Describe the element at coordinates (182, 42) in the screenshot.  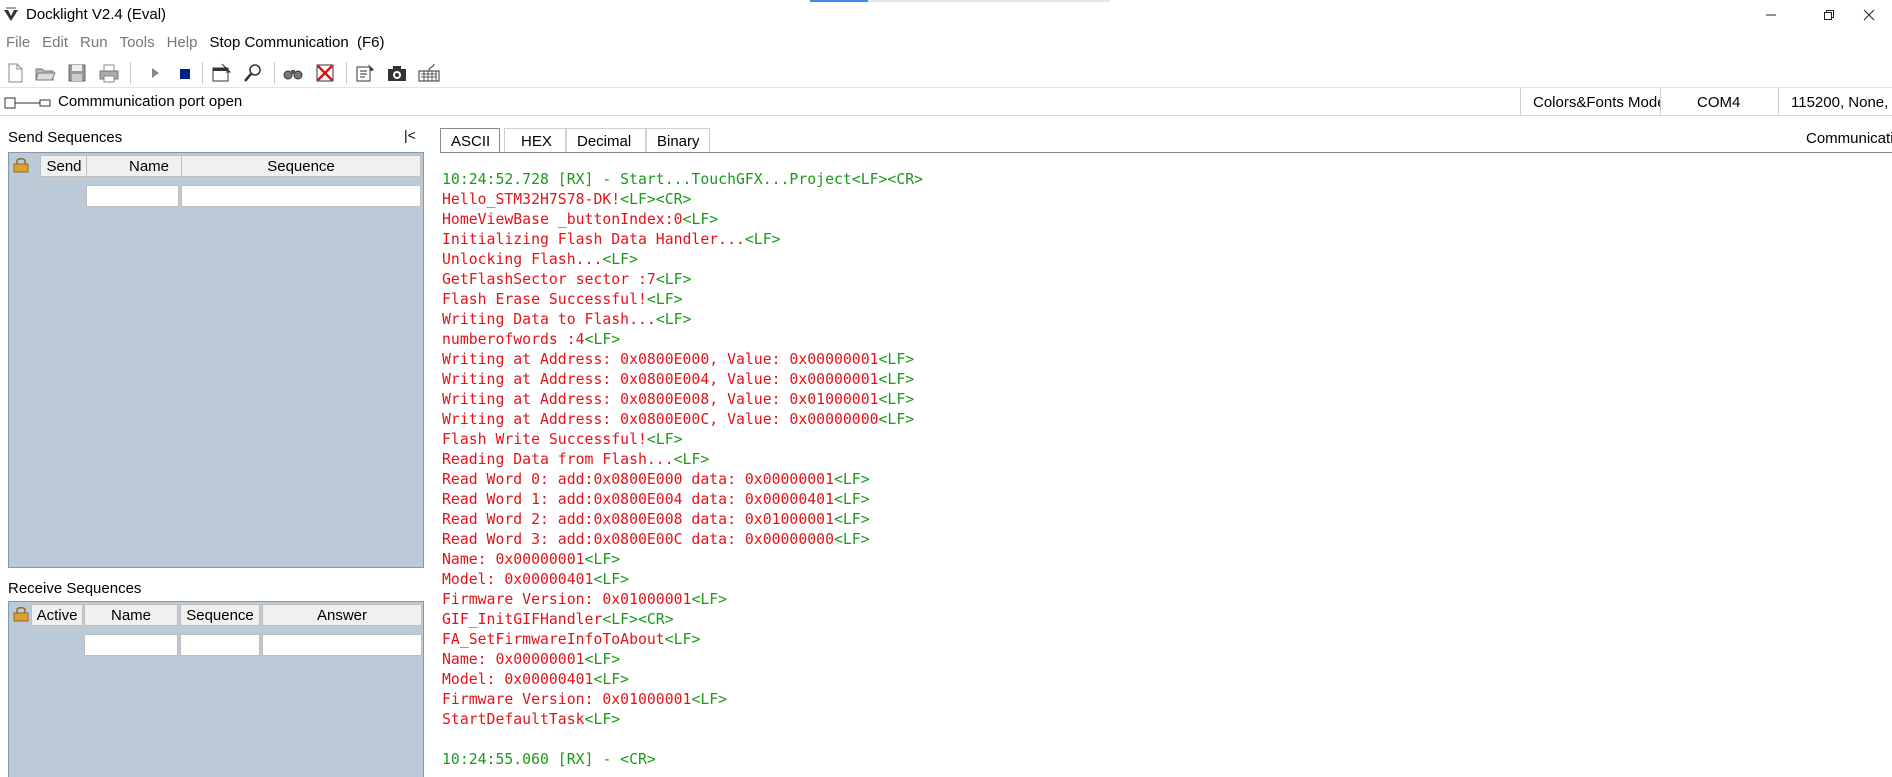
I see `menu-help: Help` at that location.